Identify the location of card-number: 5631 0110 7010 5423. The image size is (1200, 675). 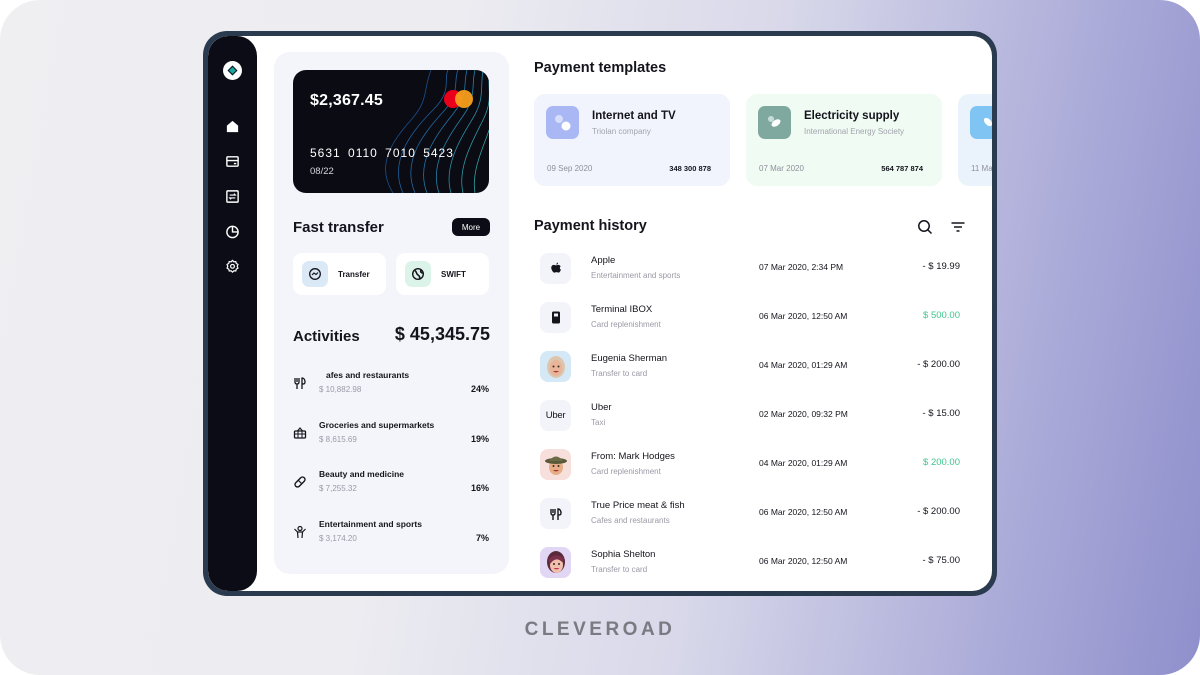
(382, 153).